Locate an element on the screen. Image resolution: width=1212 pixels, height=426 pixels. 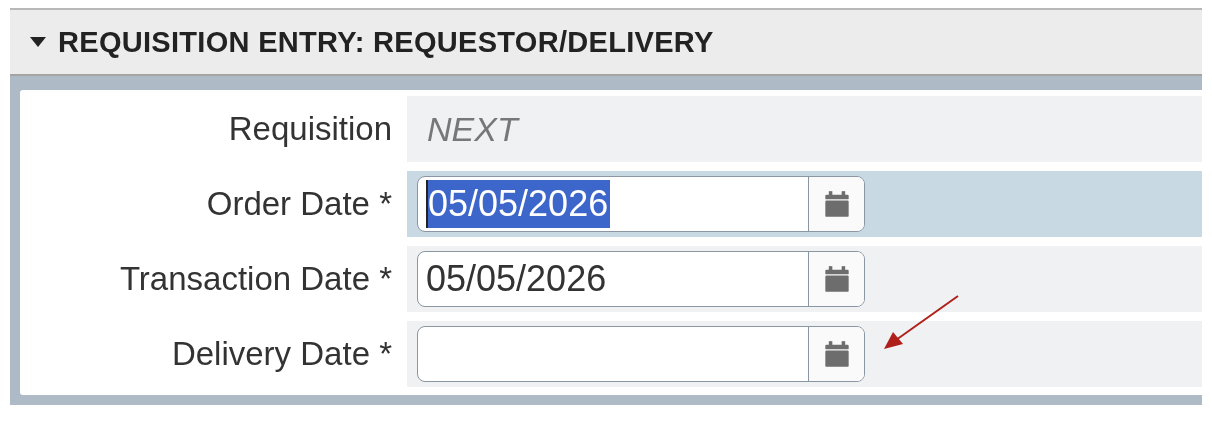
date-field is located at coordinates (641, 354).